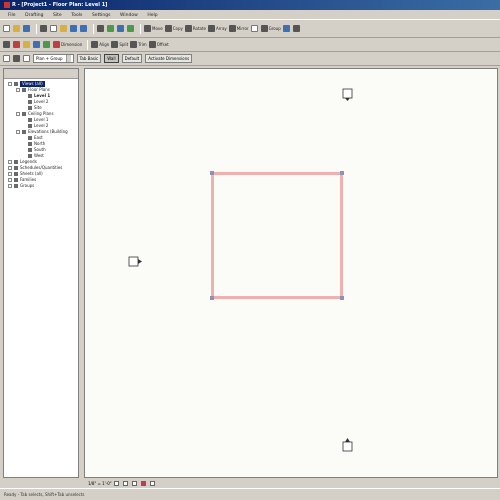  I want to click on new-button, so click(7, 29).